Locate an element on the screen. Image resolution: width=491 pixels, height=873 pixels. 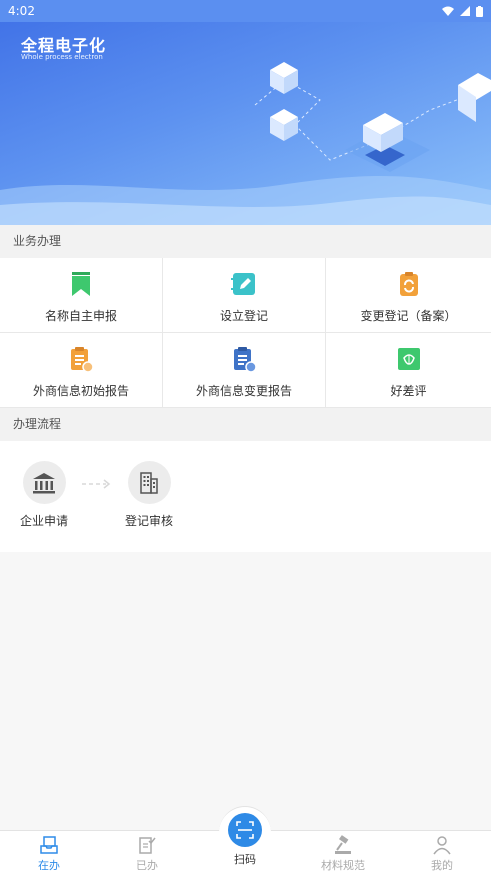
flow-arrow-icon is located at coordinates (96, 484).